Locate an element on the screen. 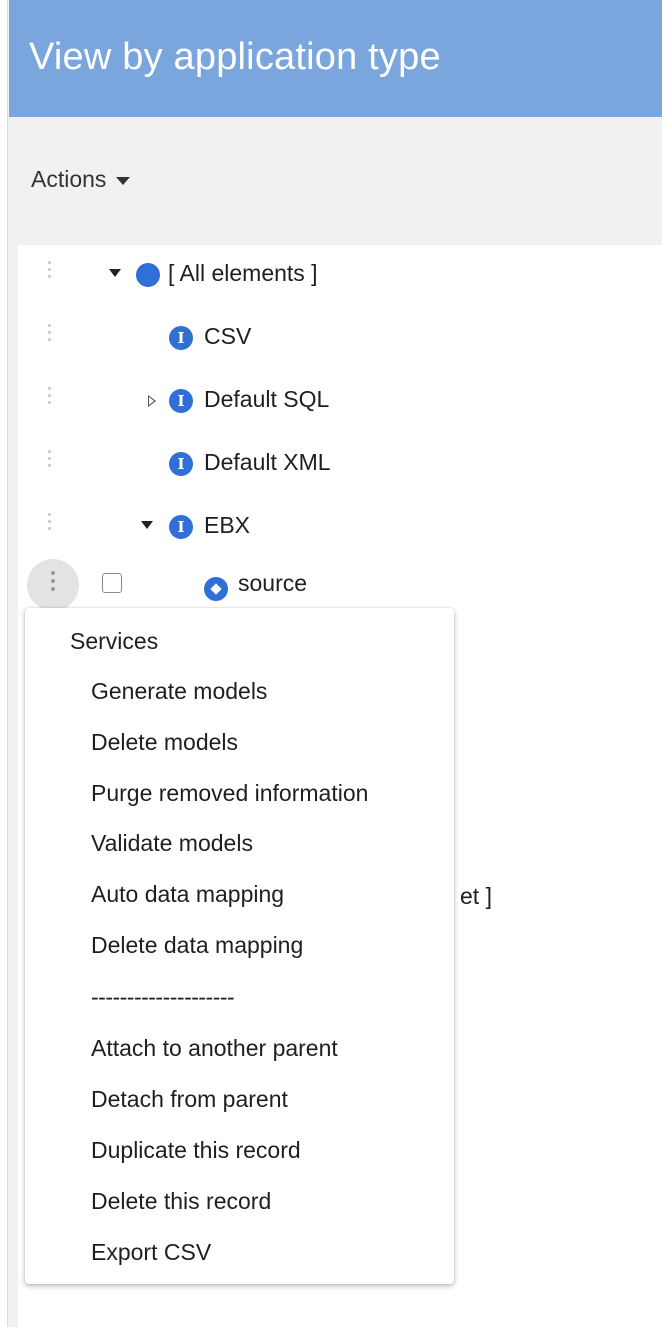 This screenshot has height=1327, width=662. diamond-icon is located at coordinates (216, 589).